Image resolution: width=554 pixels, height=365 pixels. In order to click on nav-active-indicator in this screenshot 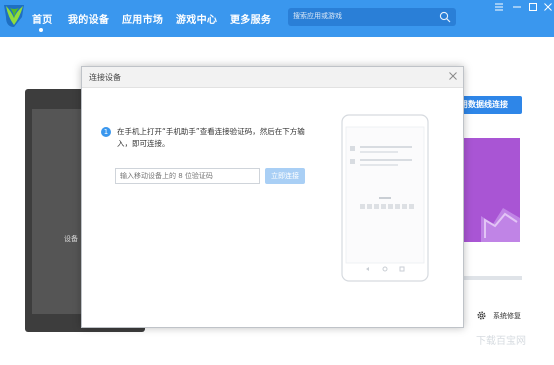, I will do `click(41, 30)`.